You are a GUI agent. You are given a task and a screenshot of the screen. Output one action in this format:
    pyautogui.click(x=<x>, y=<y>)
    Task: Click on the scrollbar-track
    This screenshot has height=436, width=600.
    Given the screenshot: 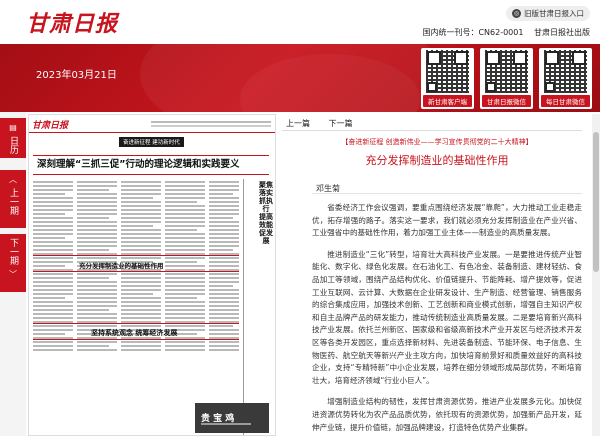 What is the action you would take?
    pyautogui.click(x=596, y=275)
    